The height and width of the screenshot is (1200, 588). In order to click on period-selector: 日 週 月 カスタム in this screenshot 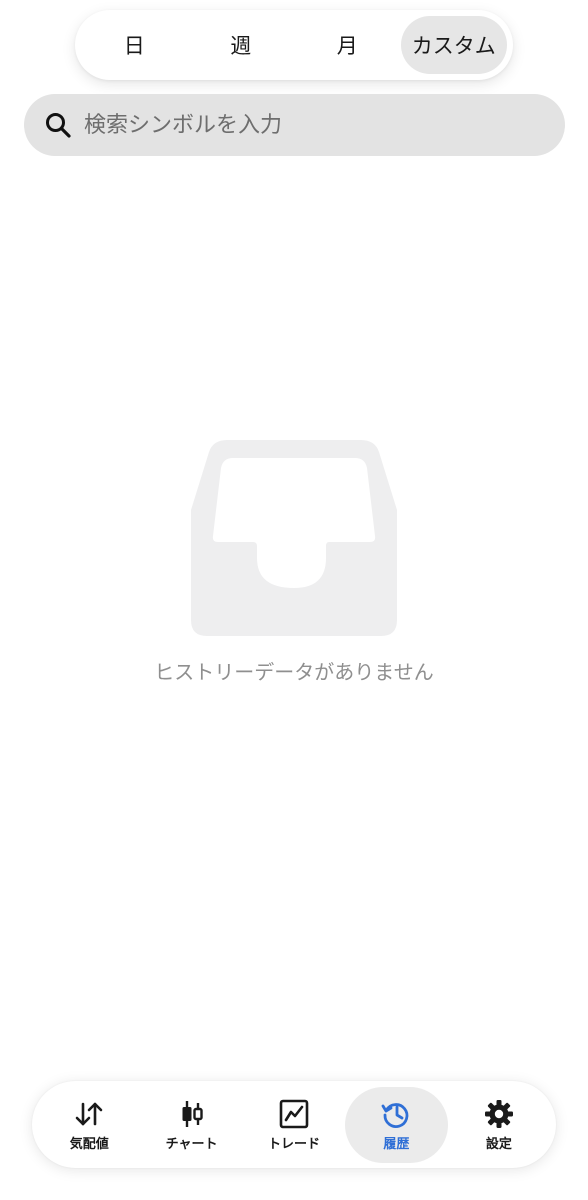, I will do `click(294, 45)`.